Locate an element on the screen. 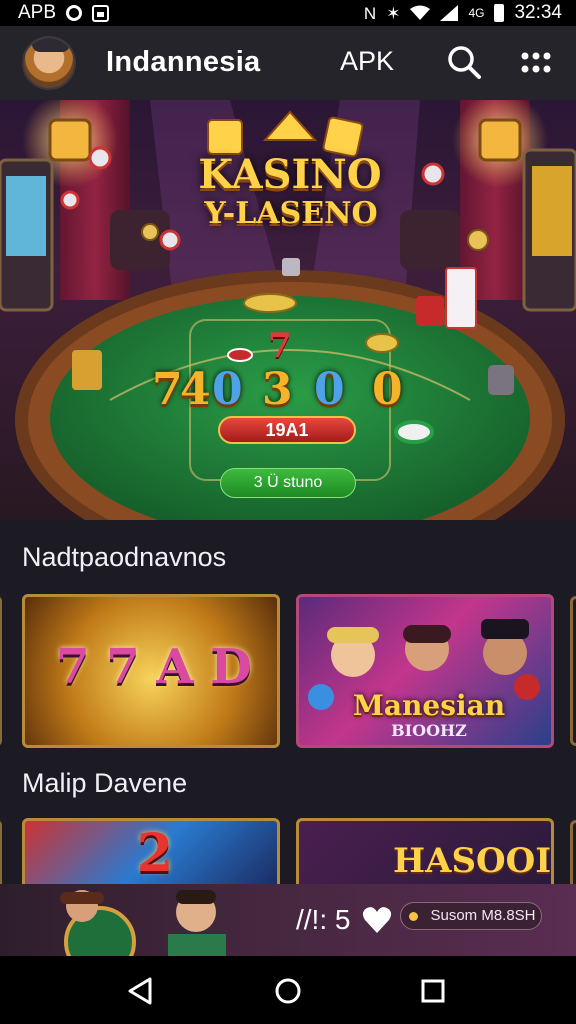 The image size is (576, 1024). nfc-icon: N is located at coordinates (370, 13).